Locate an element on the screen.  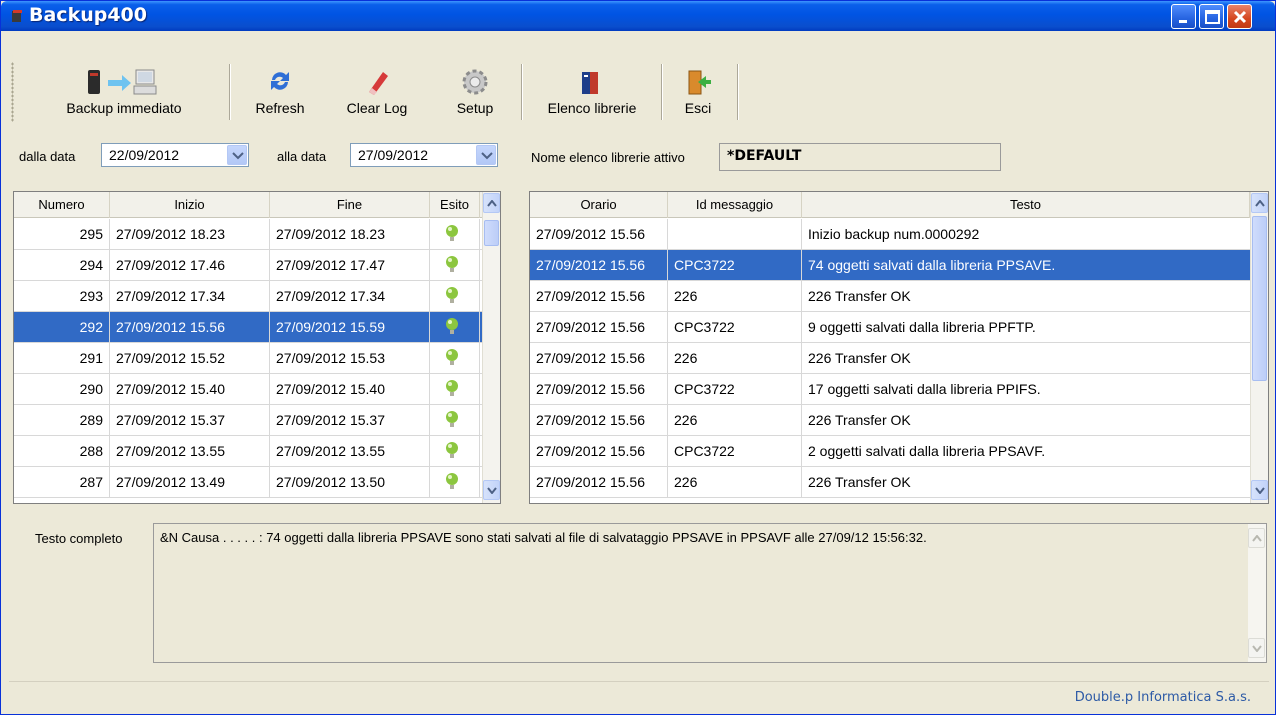
table-row: 292 27/09/2012 15.56 27/09/2012 15.59 is located at coordinates (248, 327).